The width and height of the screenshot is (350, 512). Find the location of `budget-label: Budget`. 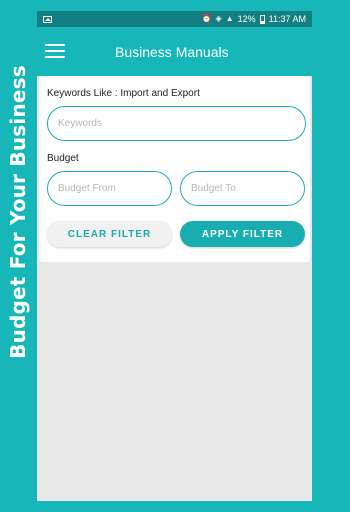

budget-label: Budget is located at coordinates (63, 158).